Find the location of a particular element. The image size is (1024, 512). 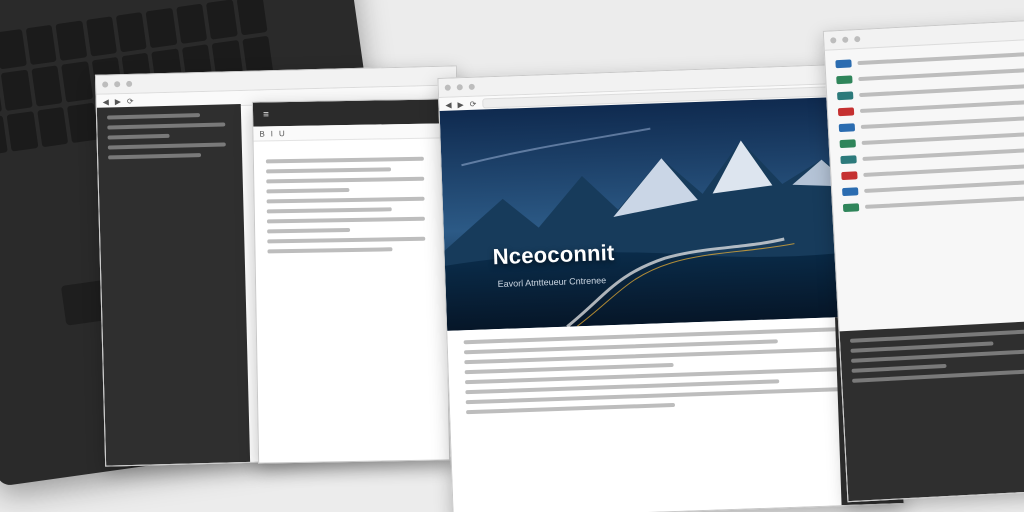

footer-lines is located at coordinates (932, 355).